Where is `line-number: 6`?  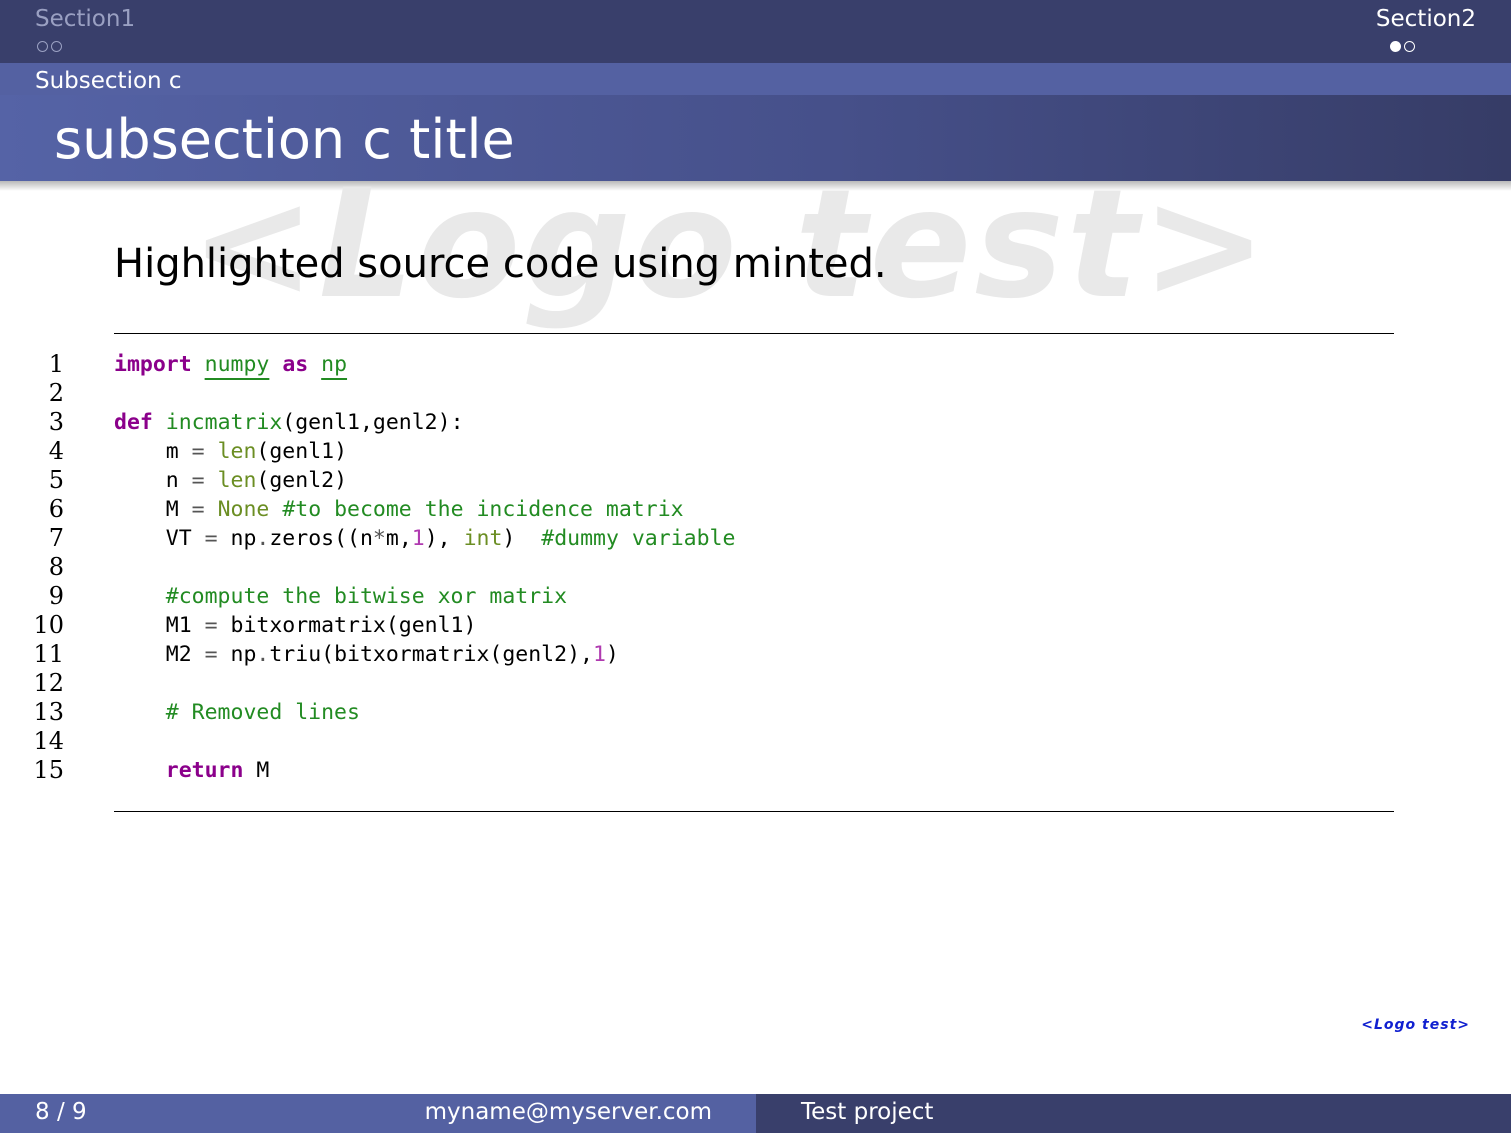 line-number: 6 is located at coordinates (56, 509).